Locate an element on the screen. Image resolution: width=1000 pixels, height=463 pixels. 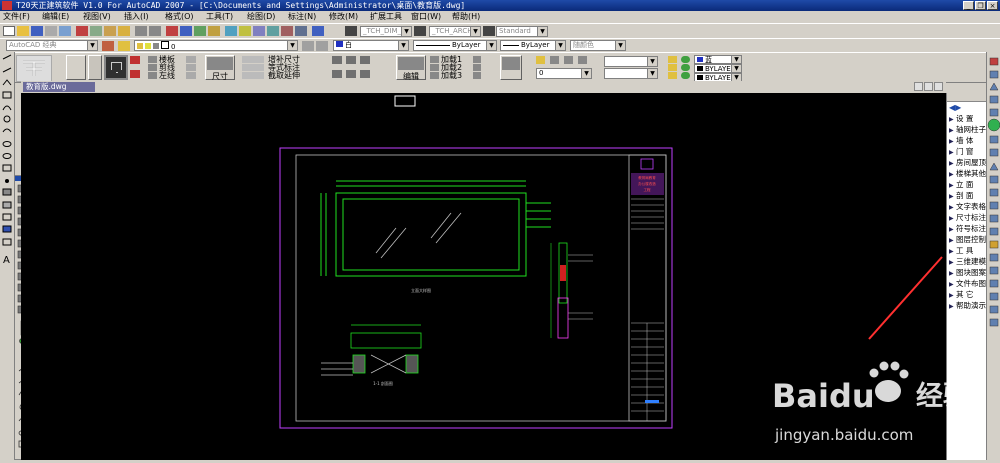
restore-button: ❐ is located at coordinates (980, 5).